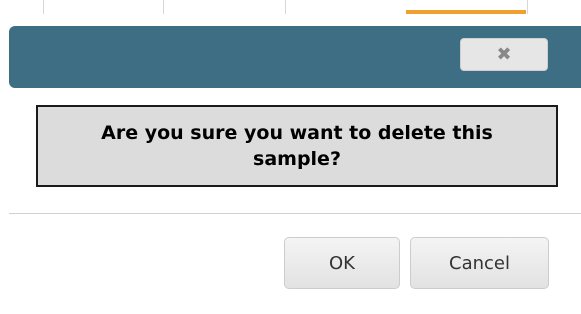  Describe the element at coordinates (295, 213) in the screenshot. I see `dialog-divider` at that location.